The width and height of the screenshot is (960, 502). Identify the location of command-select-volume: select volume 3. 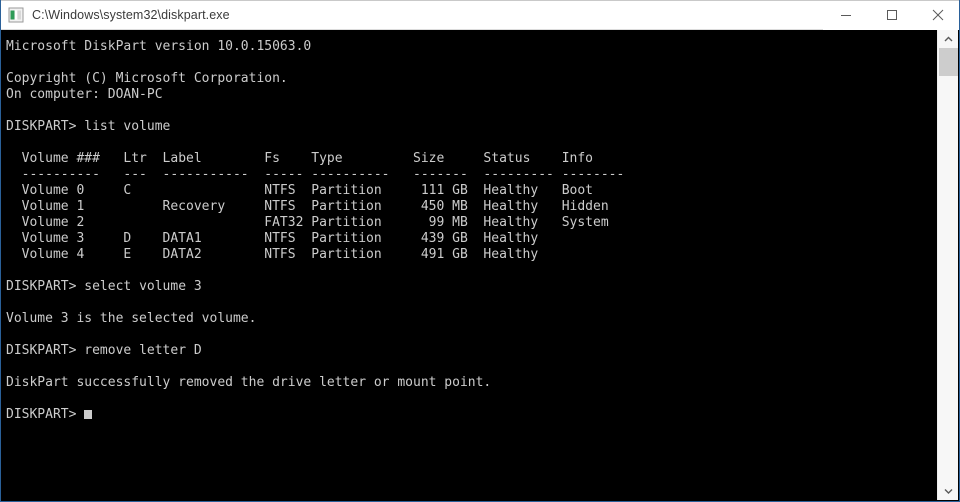
(143, 286).